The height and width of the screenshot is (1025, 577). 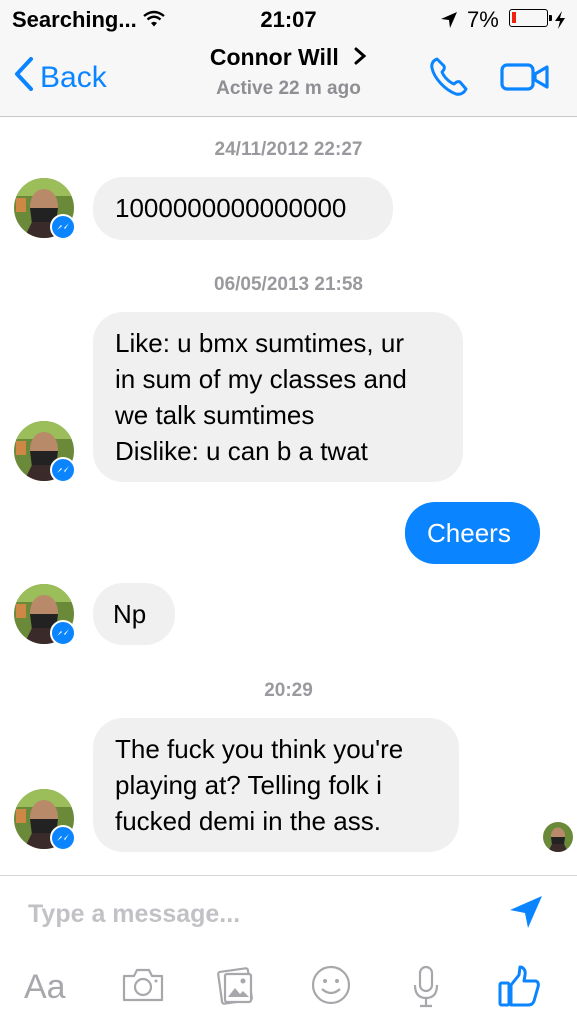 What do you see at coordinates (241, 451) in the screenshot?
I see `message-text-line: Dislike: u can b a twat` at bounding box center [241, 451].